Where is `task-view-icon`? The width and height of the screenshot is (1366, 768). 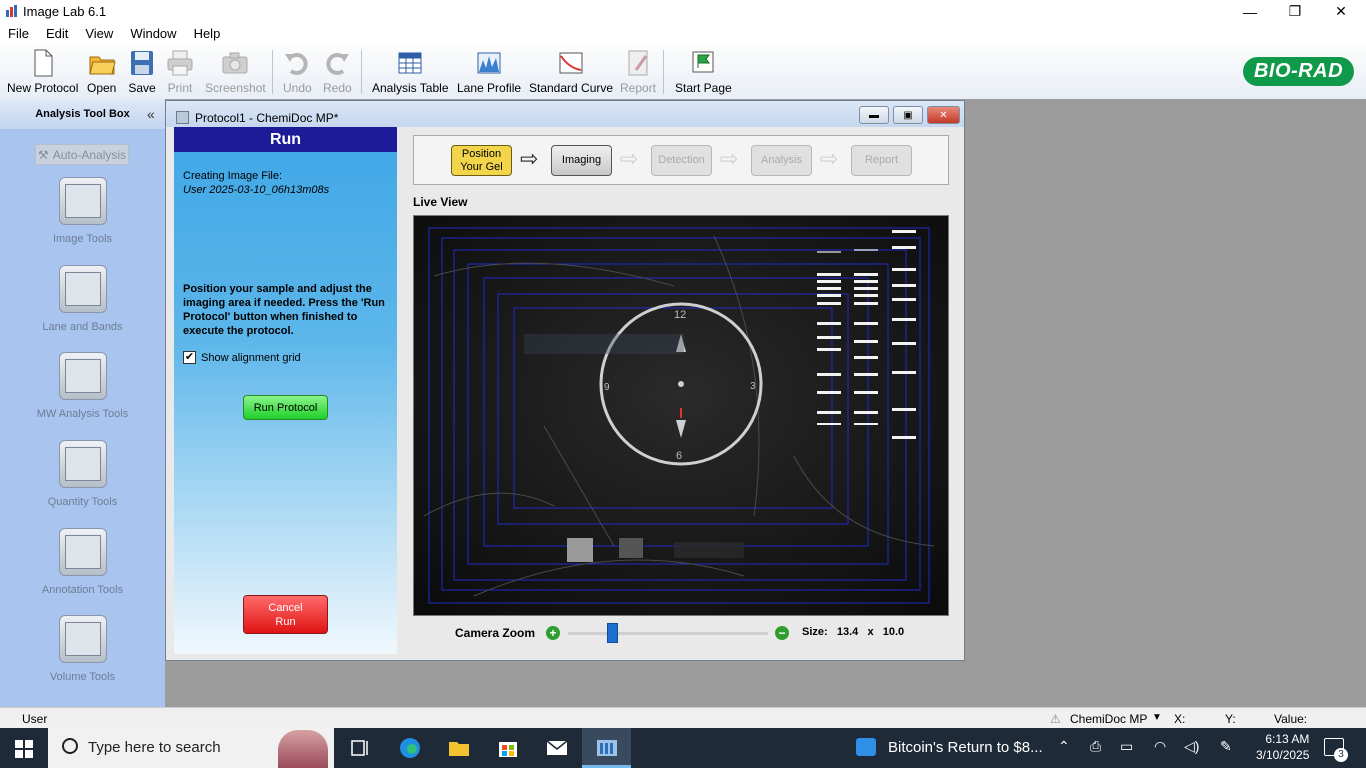 task-view-icon is located at coordinates (360, 748).